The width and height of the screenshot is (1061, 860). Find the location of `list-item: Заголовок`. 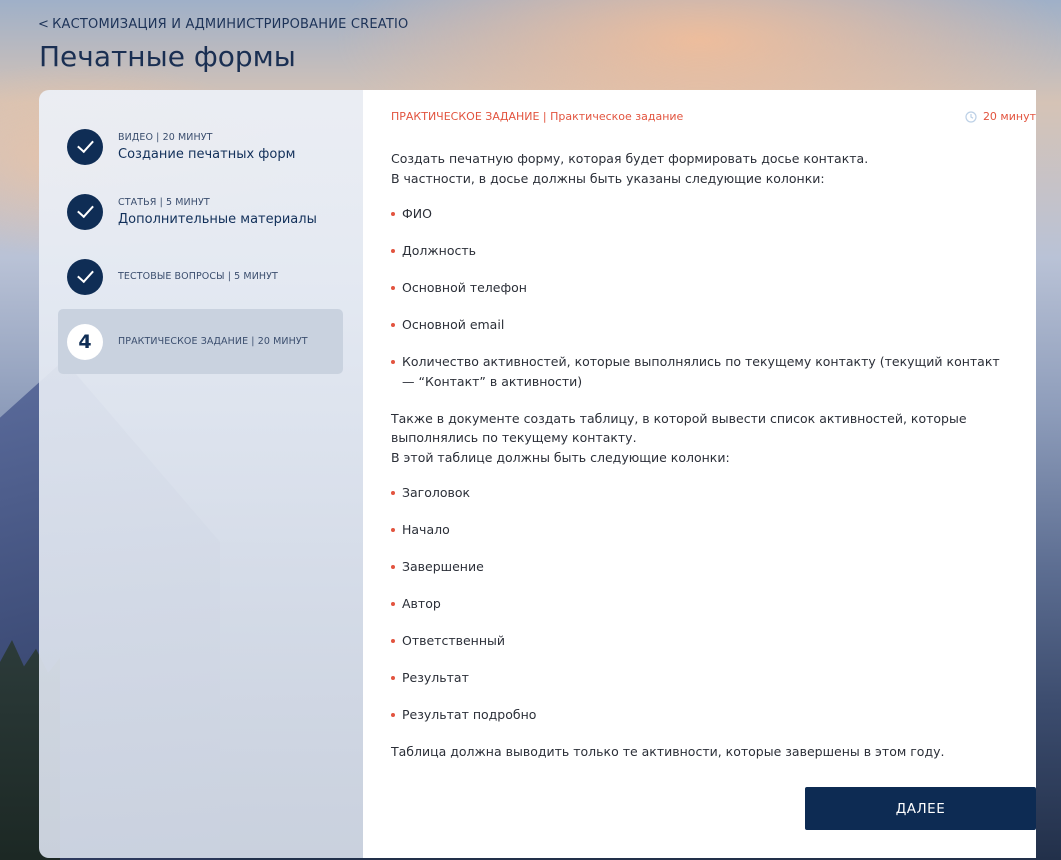

list-item: Заголовок is located at coordinates (701, 493).